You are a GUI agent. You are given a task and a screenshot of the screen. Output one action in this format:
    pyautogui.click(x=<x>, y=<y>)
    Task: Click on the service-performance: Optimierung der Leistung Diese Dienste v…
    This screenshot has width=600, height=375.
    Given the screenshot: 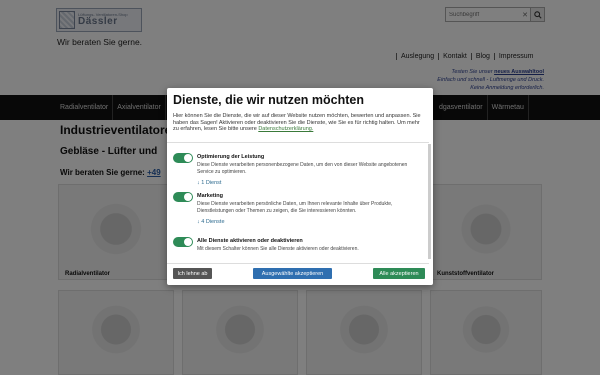 What is the action you would take?
    pyautogui.click(x=299, y=171)
    